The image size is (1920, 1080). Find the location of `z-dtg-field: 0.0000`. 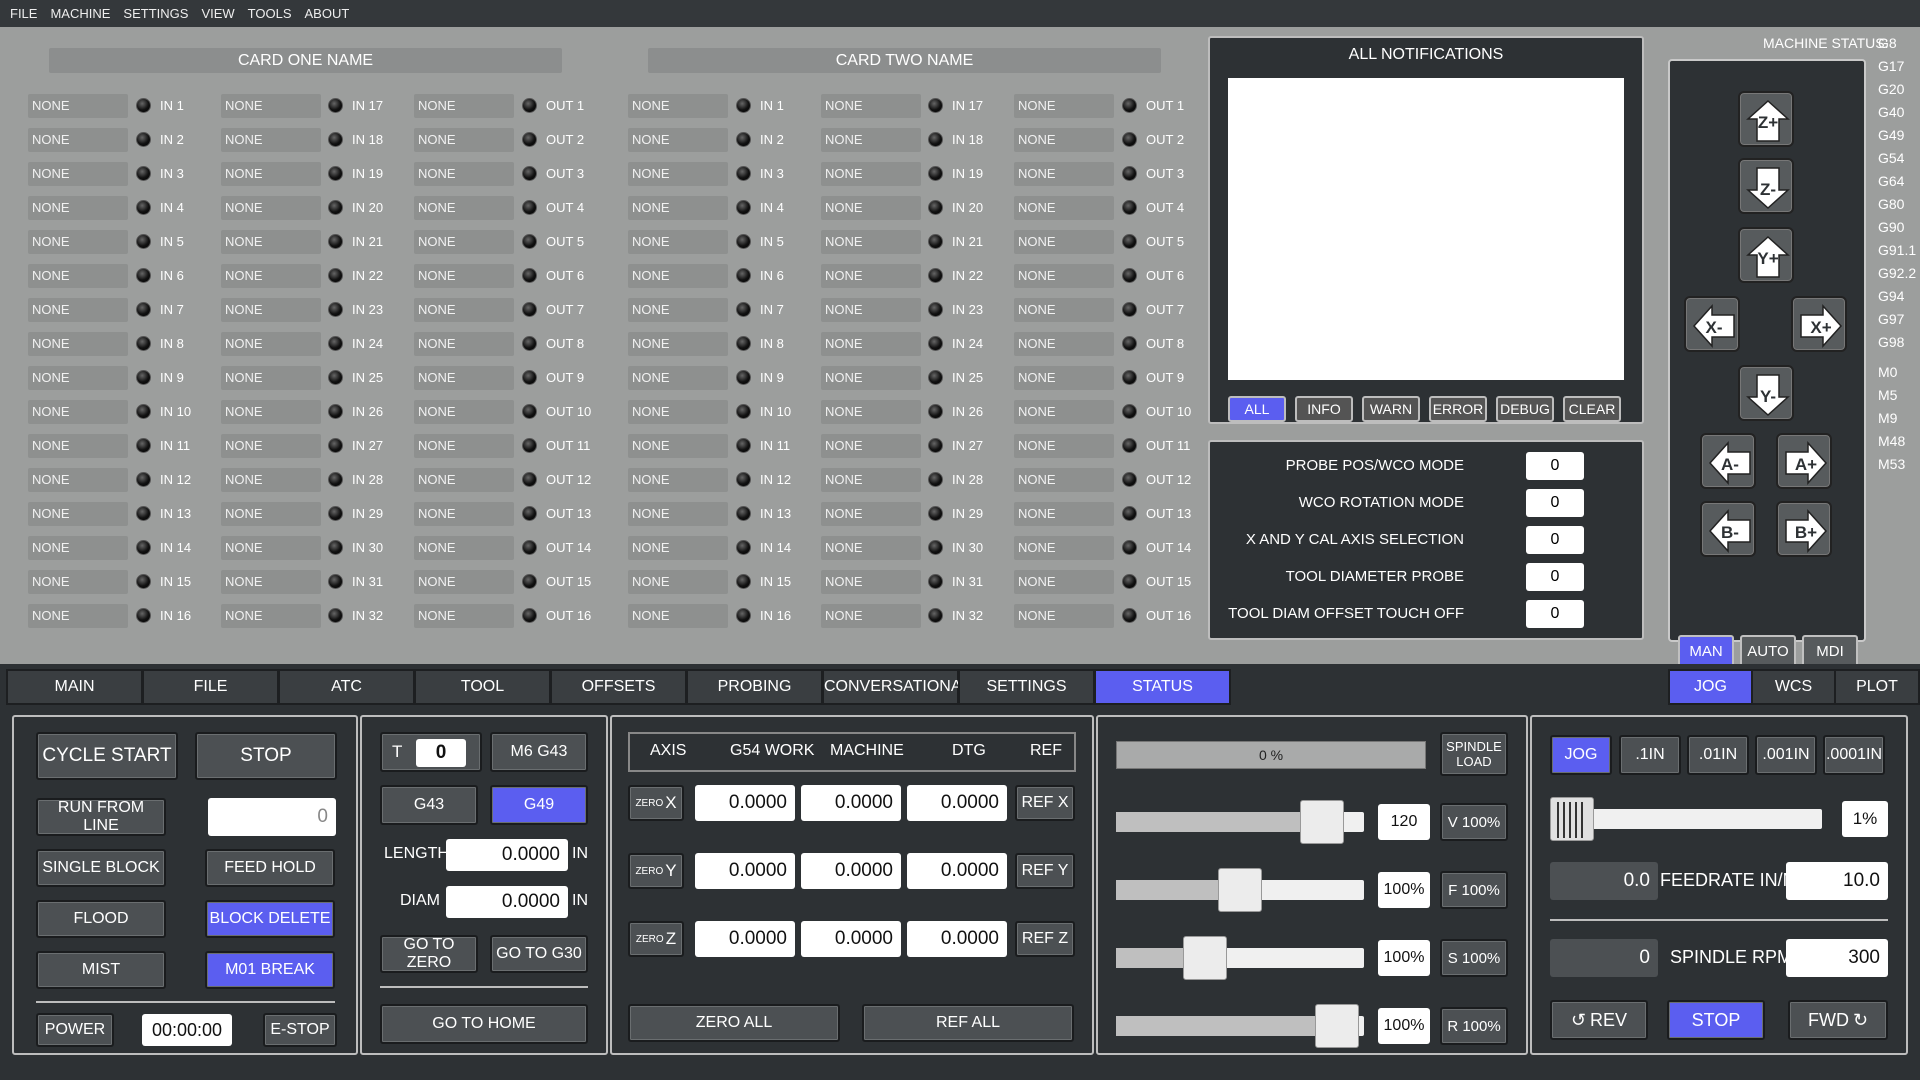

z-dtg-field: 0.0000 is located at coordinates (957, 939).